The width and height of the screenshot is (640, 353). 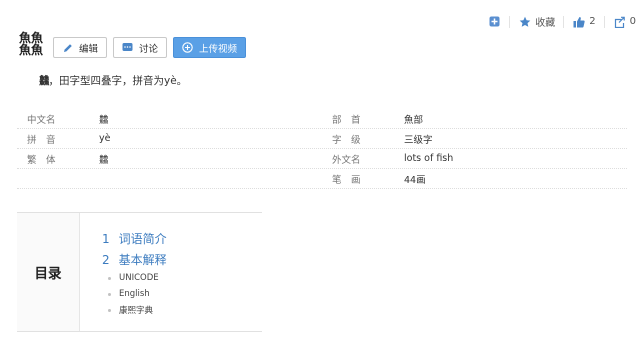 What do you see at coordinates (322, 139) in the screenshot?
I see `info-row: 拼 音 yè 字 级 三级字` at bounding box center [322, 139].